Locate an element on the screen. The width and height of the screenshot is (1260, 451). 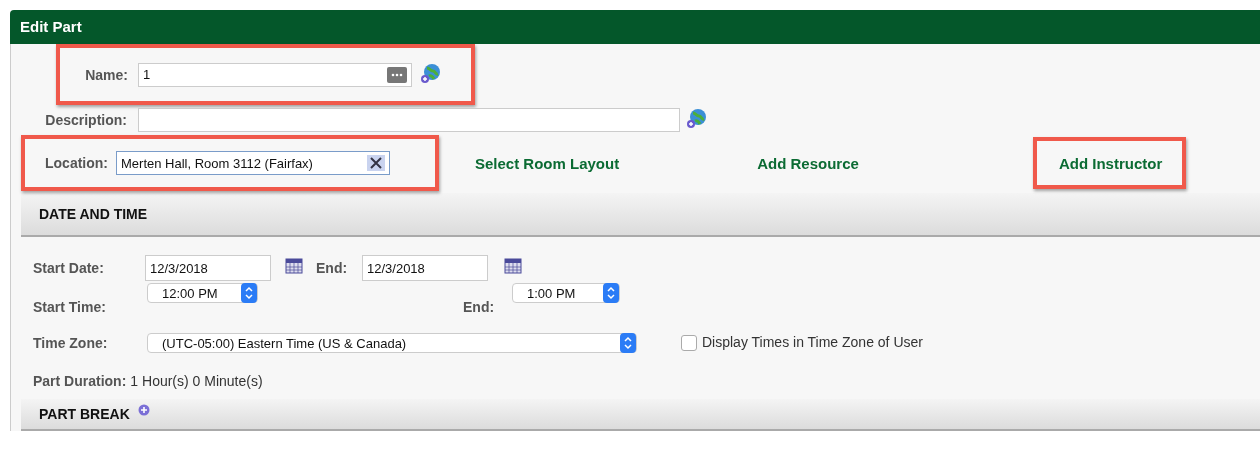
link: Add Resource is located at coordinates (807, 163).